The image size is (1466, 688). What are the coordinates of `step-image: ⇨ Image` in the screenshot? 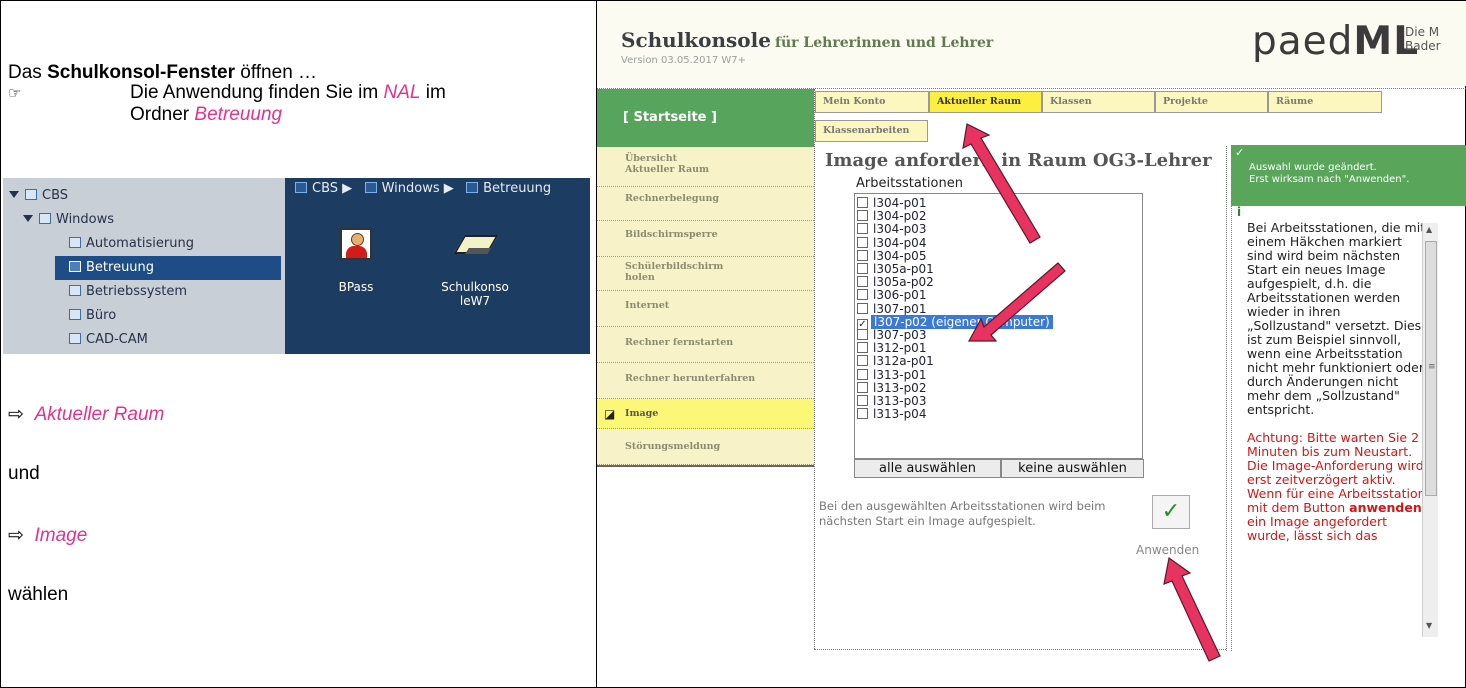 It's located at (48, 535).